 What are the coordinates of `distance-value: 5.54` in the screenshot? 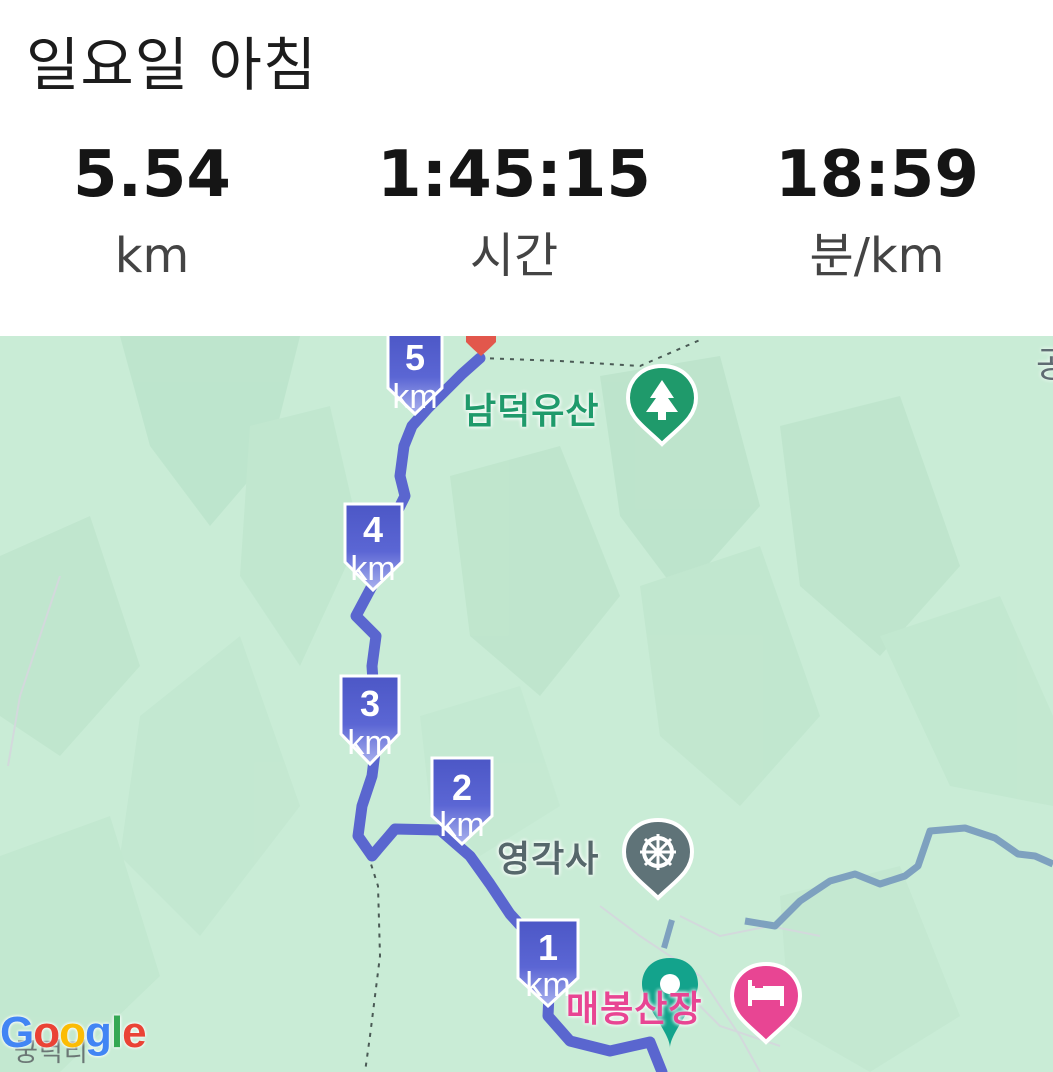 It's located at (152, 175).